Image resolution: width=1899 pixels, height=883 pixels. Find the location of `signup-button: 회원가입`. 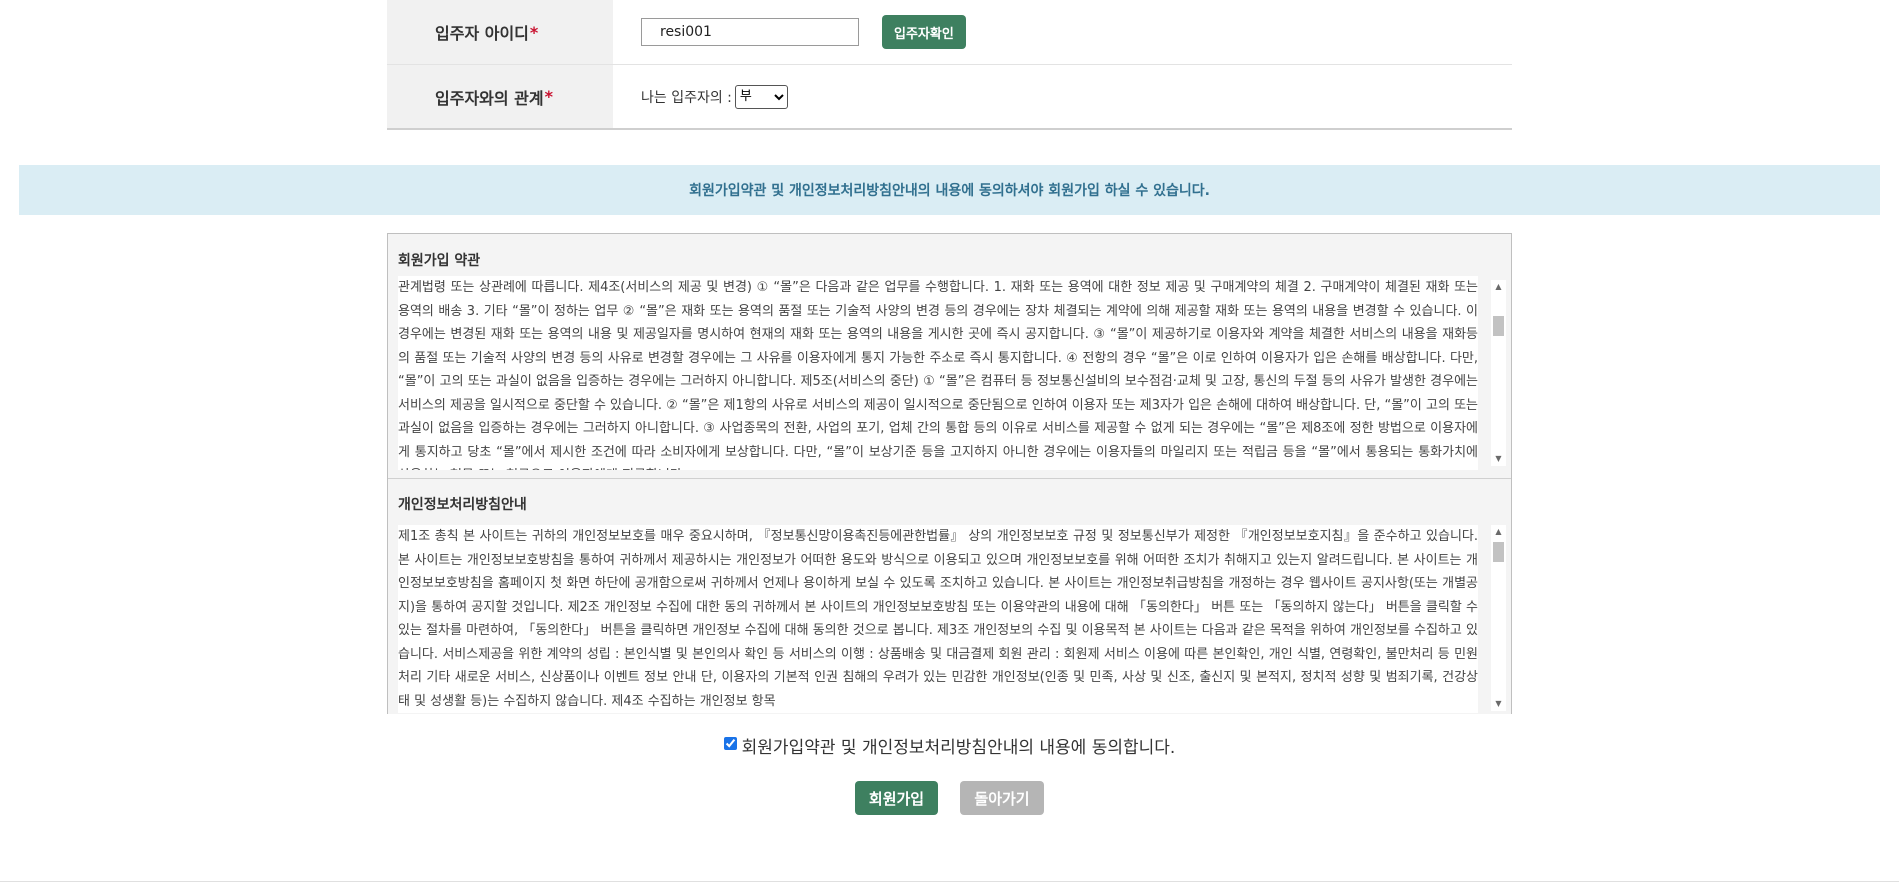

signup-button: 회원가입 is located at coordinates (896, 798).